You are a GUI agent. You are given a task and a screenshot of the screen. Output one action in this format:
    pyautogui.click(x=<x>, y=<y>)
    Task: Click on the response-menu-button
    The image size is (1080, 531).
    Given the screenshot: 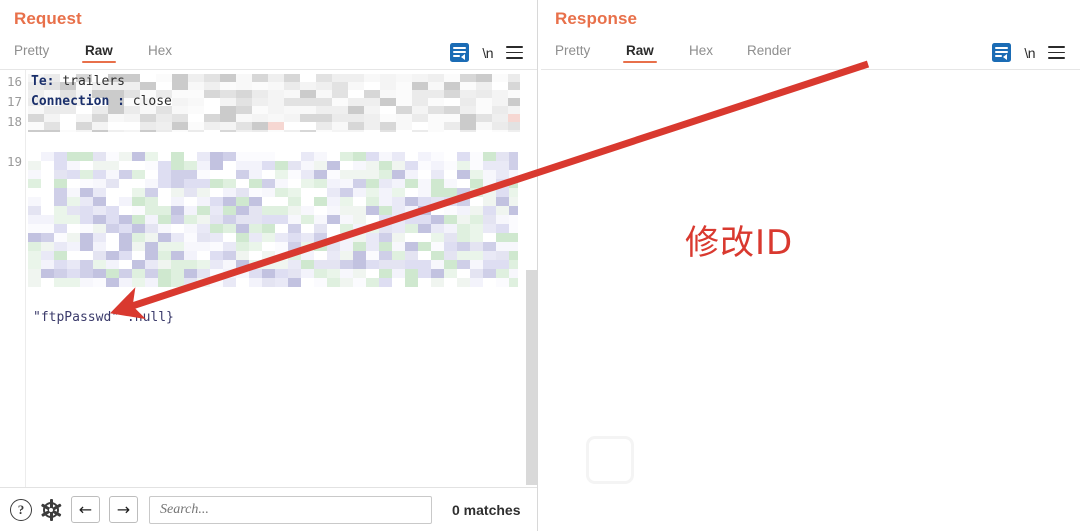 What is the action you would take?
    pyautogui.click(x=1056, y=52)
    